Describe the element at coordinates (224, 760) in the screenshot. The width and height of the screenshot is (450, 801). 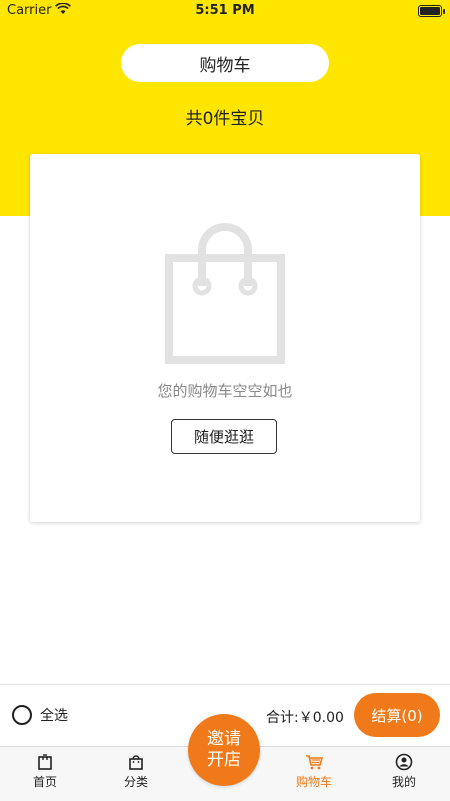
I see `invite-line-2: 开店` at that location.